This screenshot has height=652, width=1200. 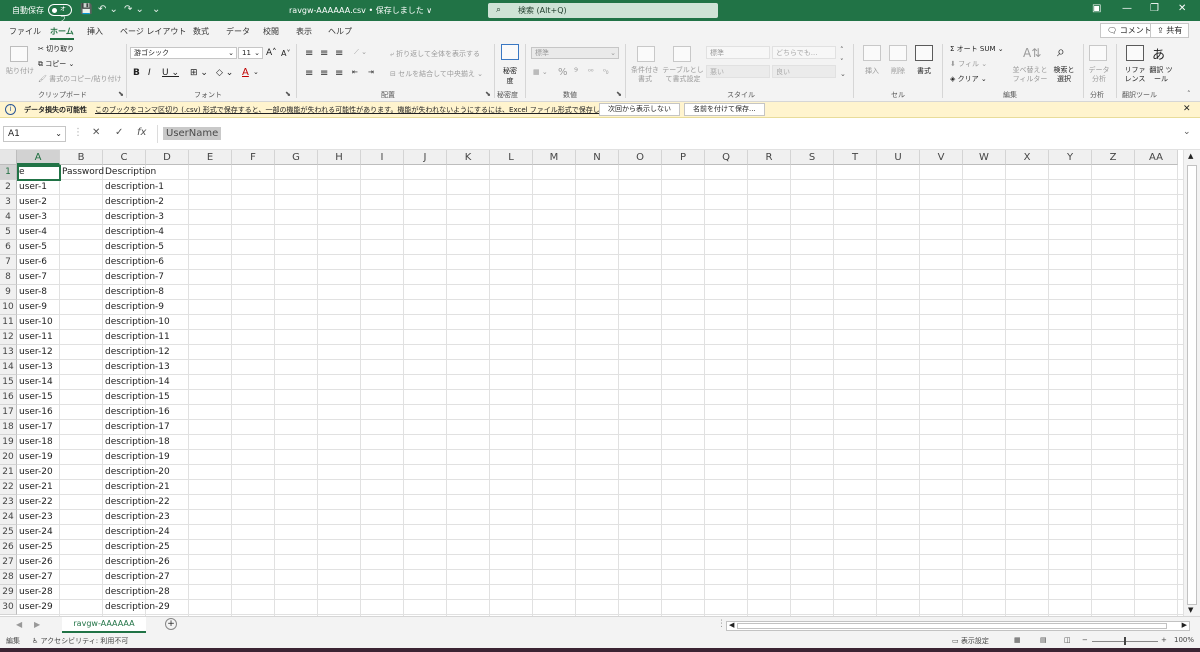 What do you see at coordinates (35, 562) in the screenshot?
I see `table-cell: user-26` at bounding box center [35, 562].